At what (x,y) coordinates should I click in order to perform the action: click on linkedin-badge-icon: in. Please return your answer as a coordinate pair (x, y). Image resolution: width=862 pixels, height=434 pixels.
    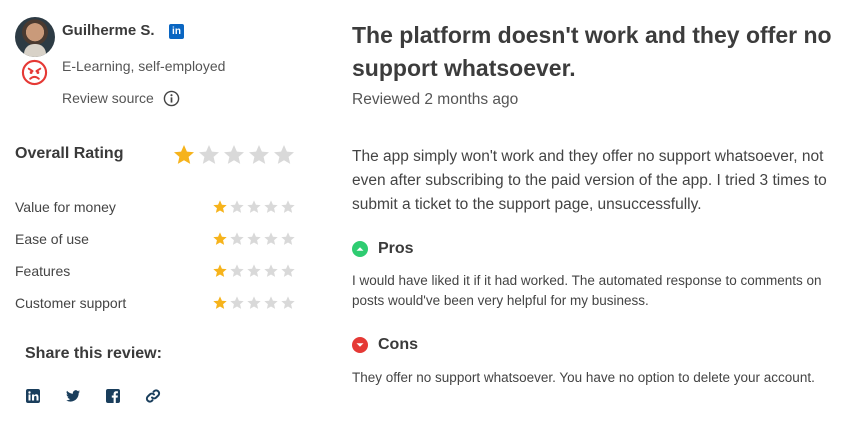
    Looking at the image, I should click on (176, 31).